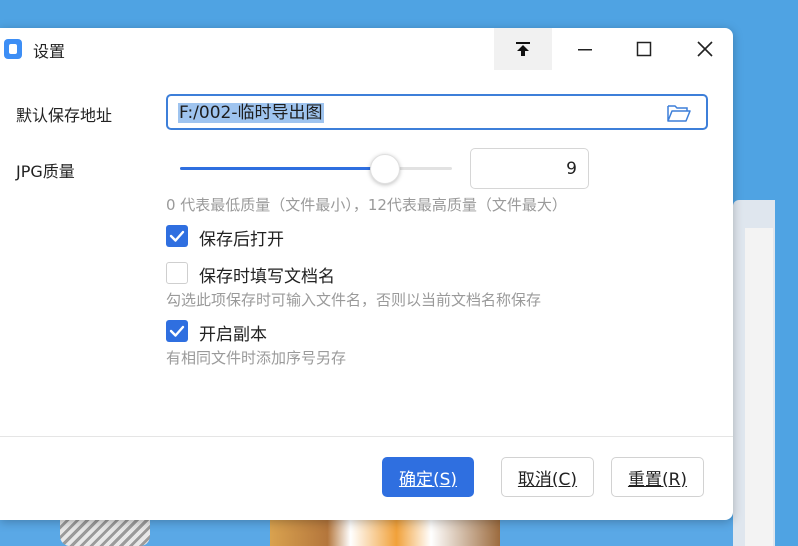  What do you see at coordinates (251, 113) in the screenshot?
I see `save-path-value: F:/002-临时导出图` at bounding box center [251, 113].